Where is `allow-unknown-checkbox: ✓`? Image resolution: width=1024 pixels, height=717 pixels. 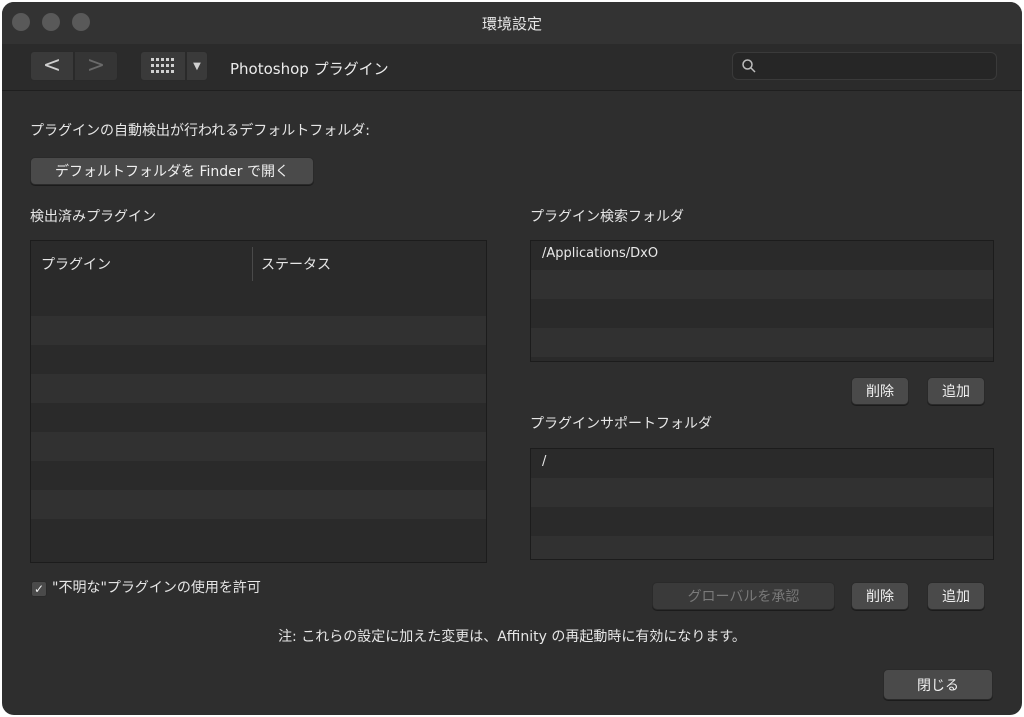
allow-unknown-checkbox: ✓ is located at coordinates (39, 589).